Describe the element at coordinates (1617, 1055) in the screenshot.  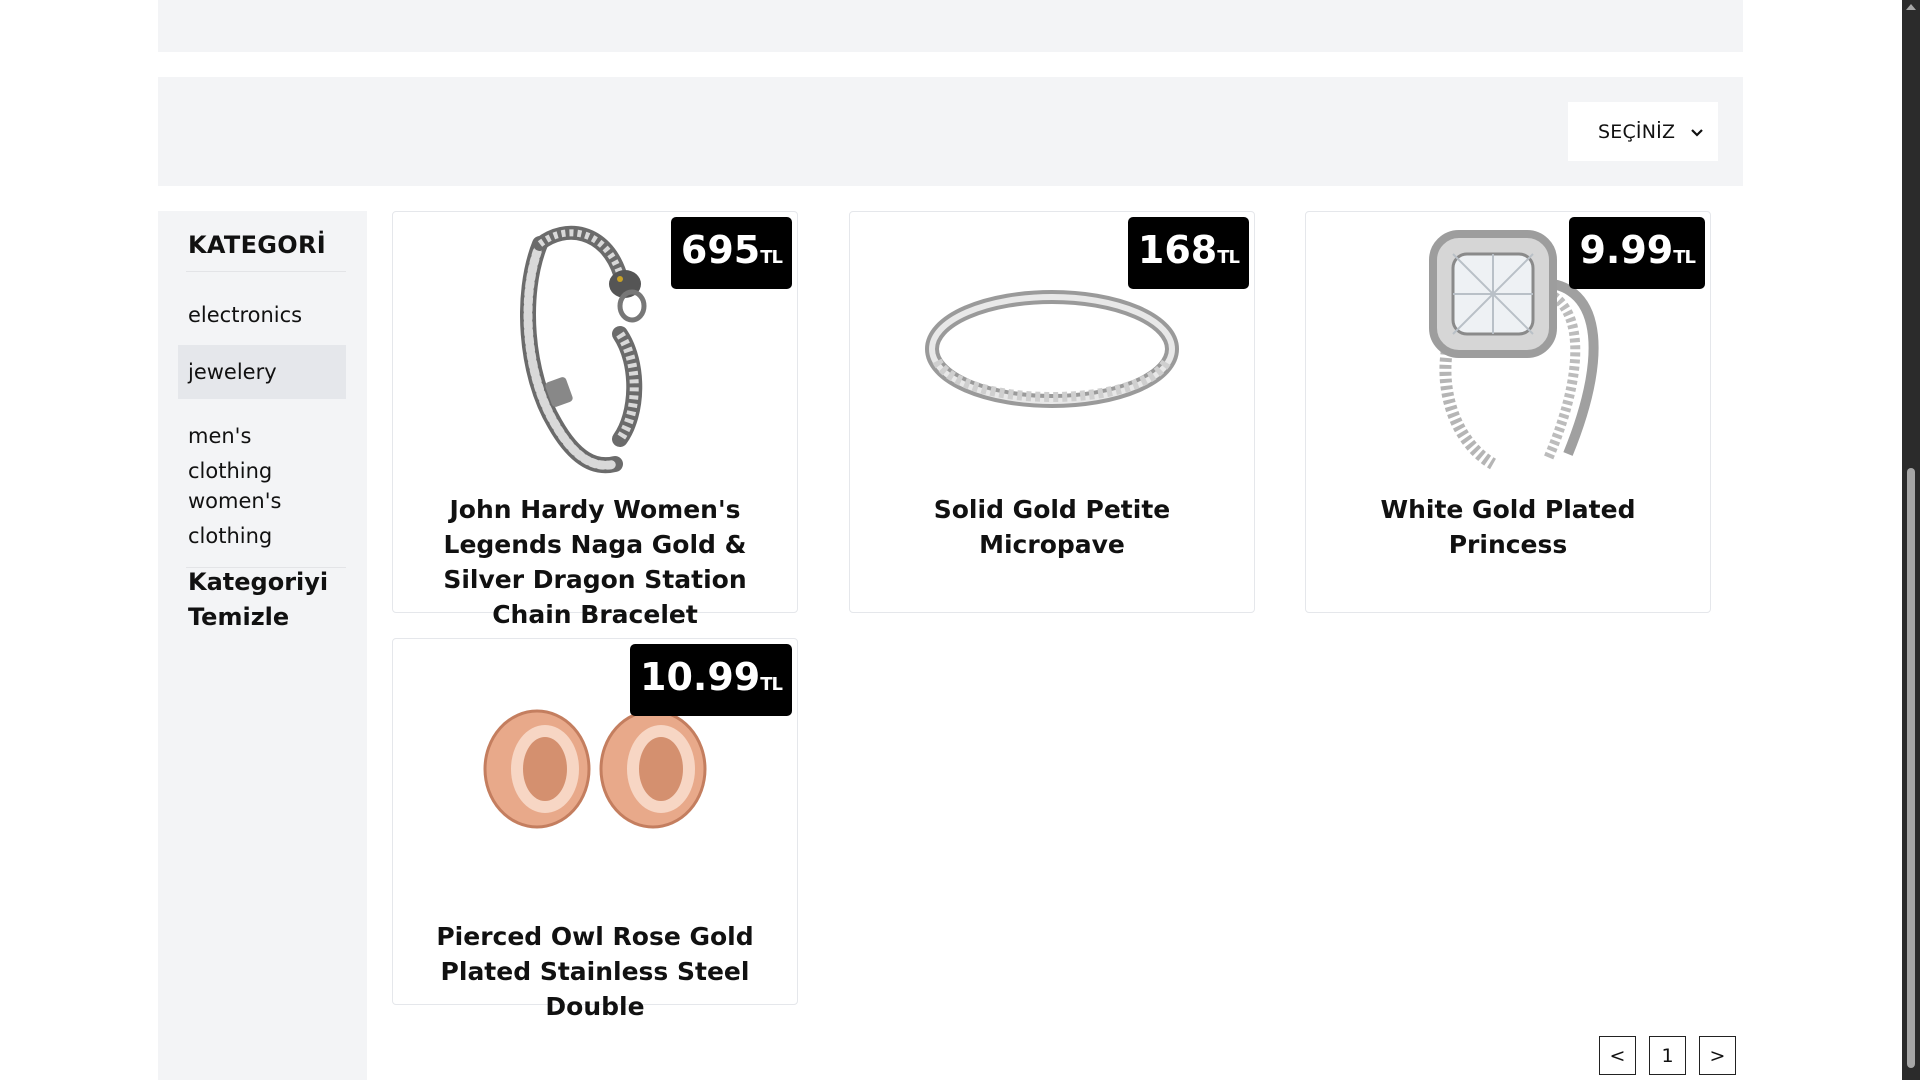
I see `prev-page-button: <` at that location.